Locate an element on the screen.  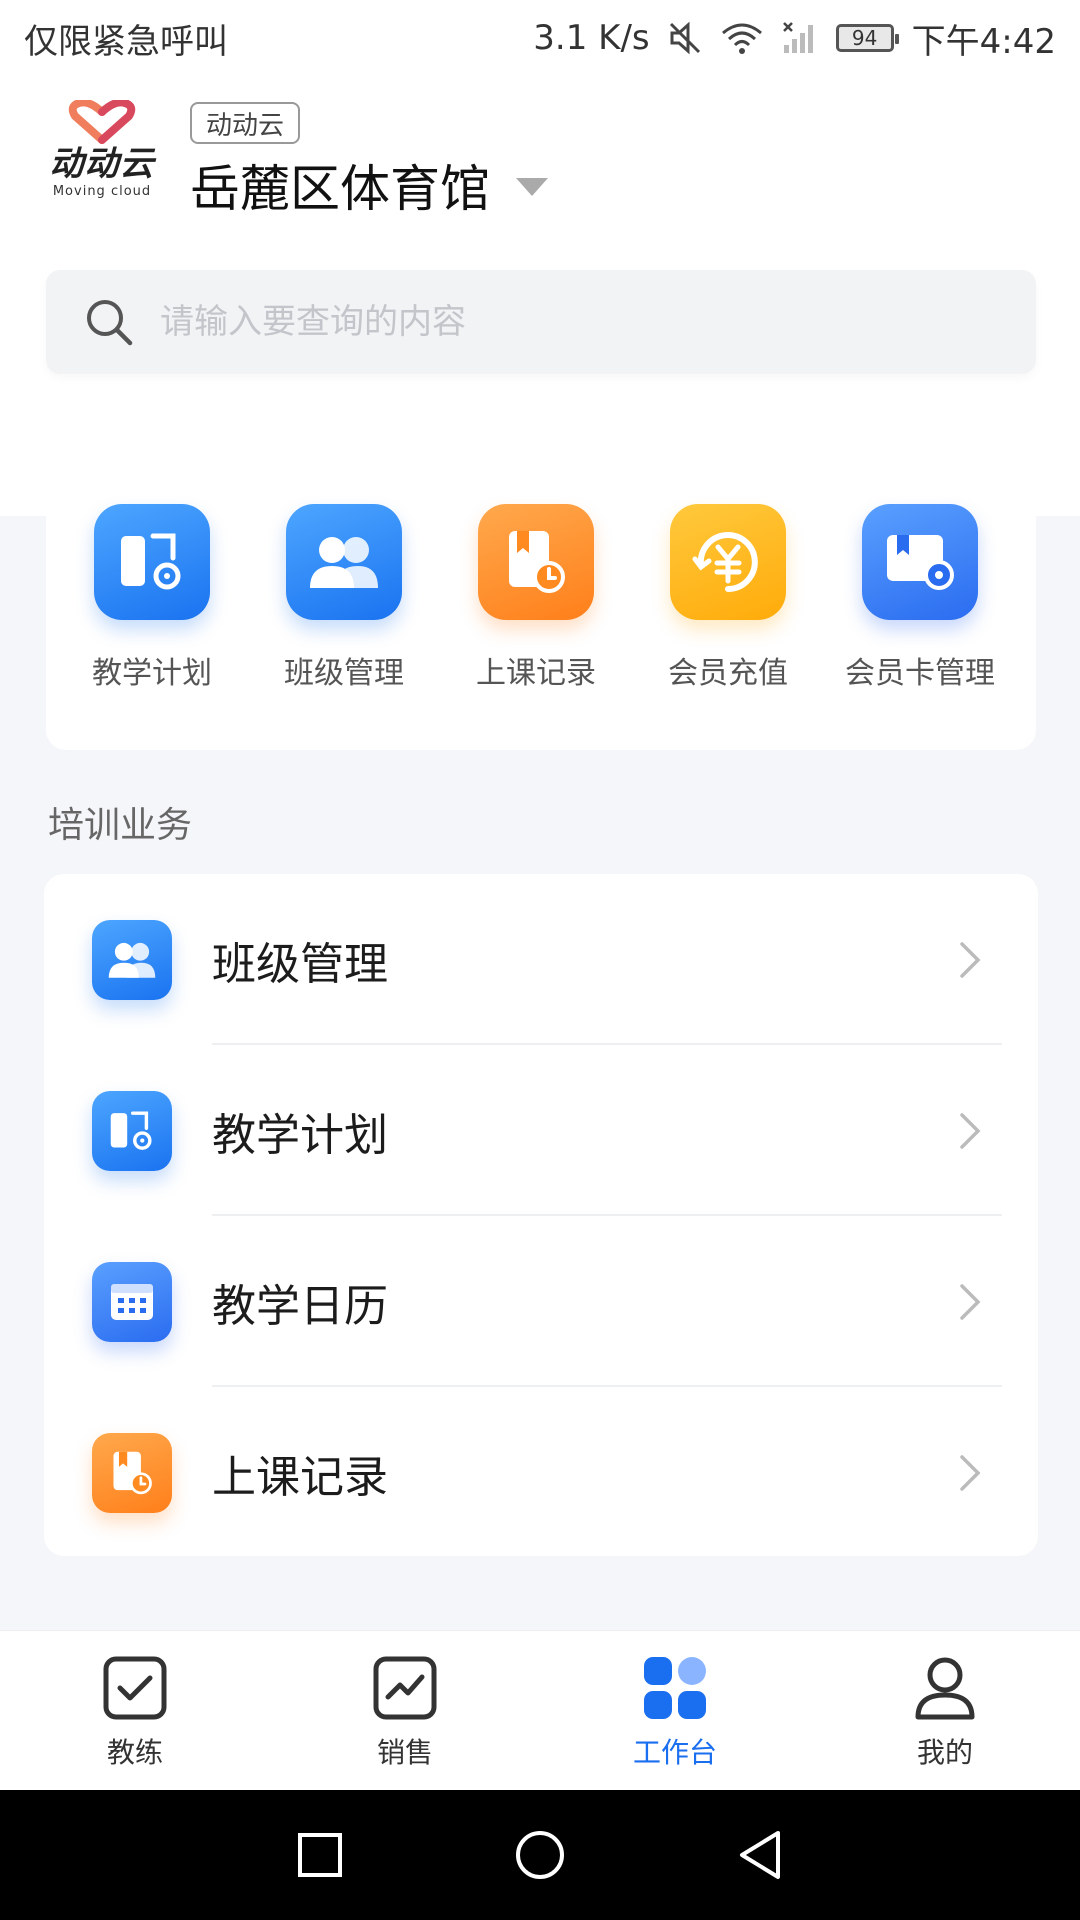
home-circle-icon is located at coordinates (540, 1855).